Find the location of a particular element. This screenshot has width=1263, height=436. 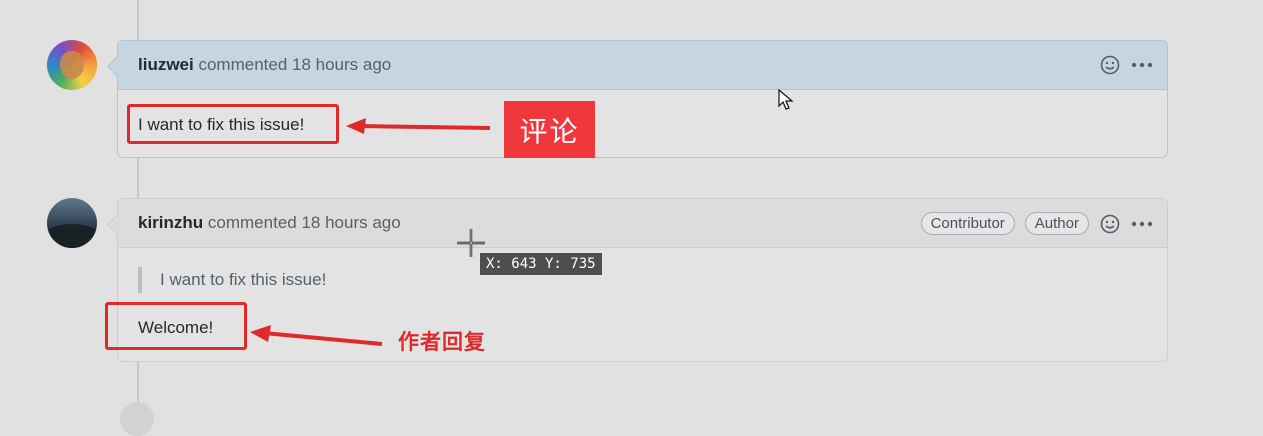

contributor-badge: Contributor is located at coordinates (967, 223).